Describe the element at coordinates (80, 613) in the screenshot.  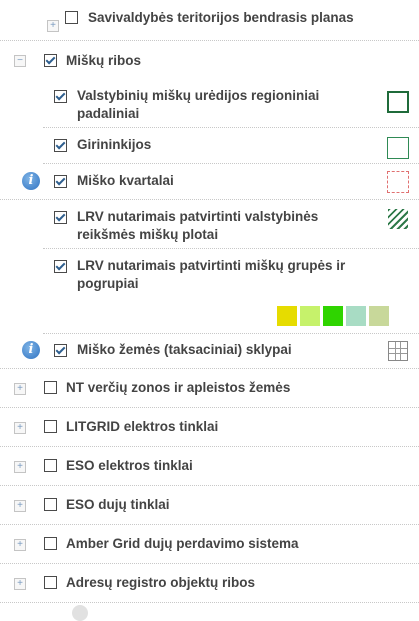
I see `info-icon` at that location.